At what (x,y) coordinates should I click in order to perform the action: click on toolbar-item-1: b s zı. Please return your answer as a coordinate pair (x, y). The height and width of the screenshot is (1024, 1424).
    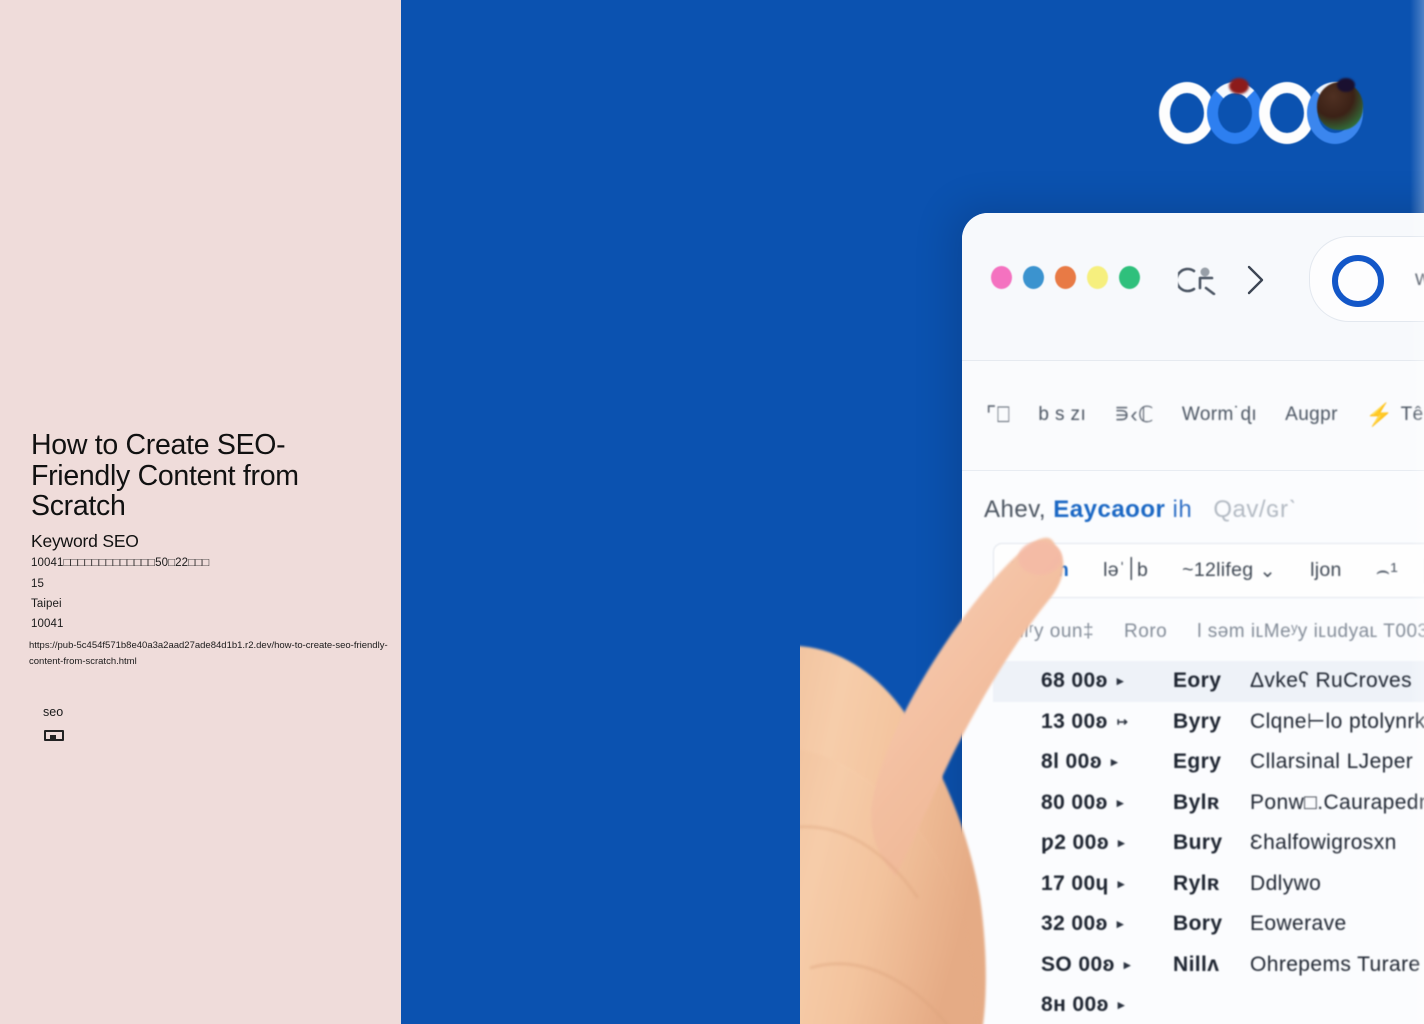
    Looking at the image, I should click on (1062, 415).